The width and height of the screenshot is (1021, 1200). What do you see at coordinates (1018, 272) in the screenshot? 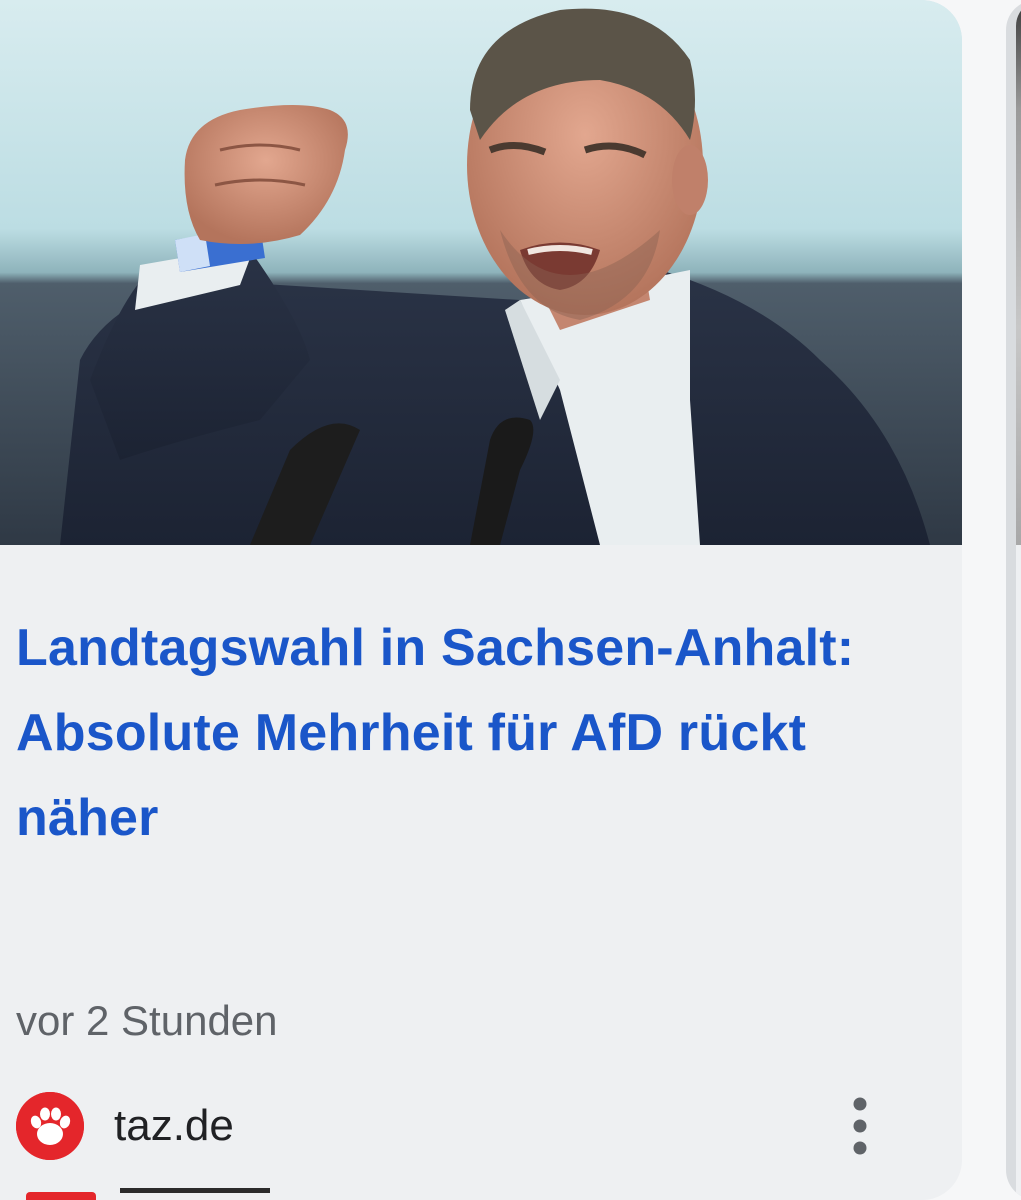
I see `next-article-thumbnail` at bounding box center [1018, 272].